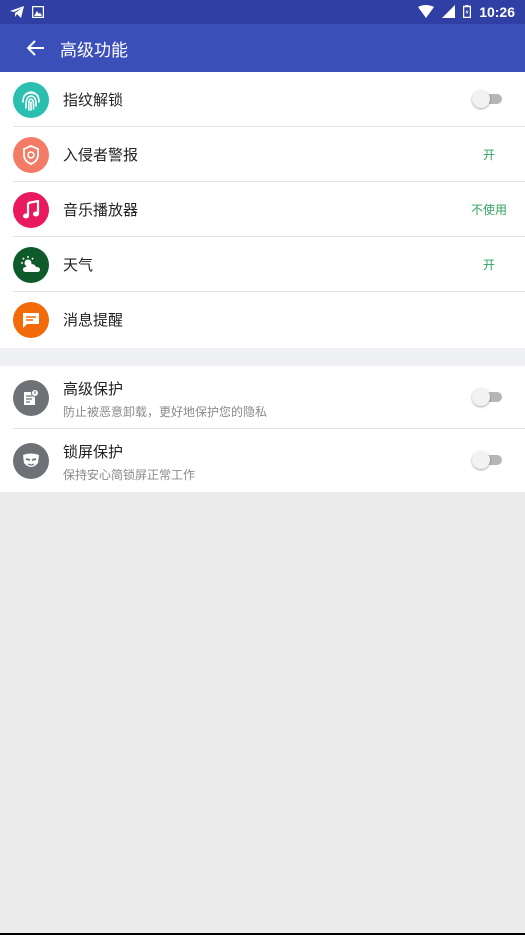  Describe the element at coordinates (93, 452) in the screenshot. I see `lockscreen-protection-label: 锁屏保护` at that location.